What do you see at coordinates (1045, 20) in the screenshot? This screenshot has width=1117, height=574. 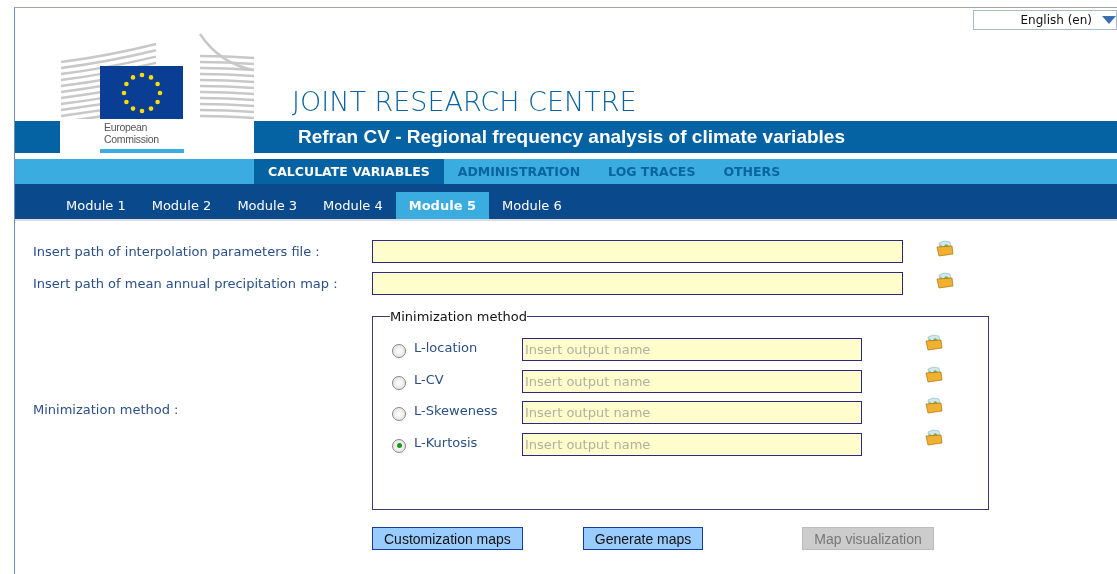 I see `language-dropdown: English (en)` at bounding box center [1045, 20].